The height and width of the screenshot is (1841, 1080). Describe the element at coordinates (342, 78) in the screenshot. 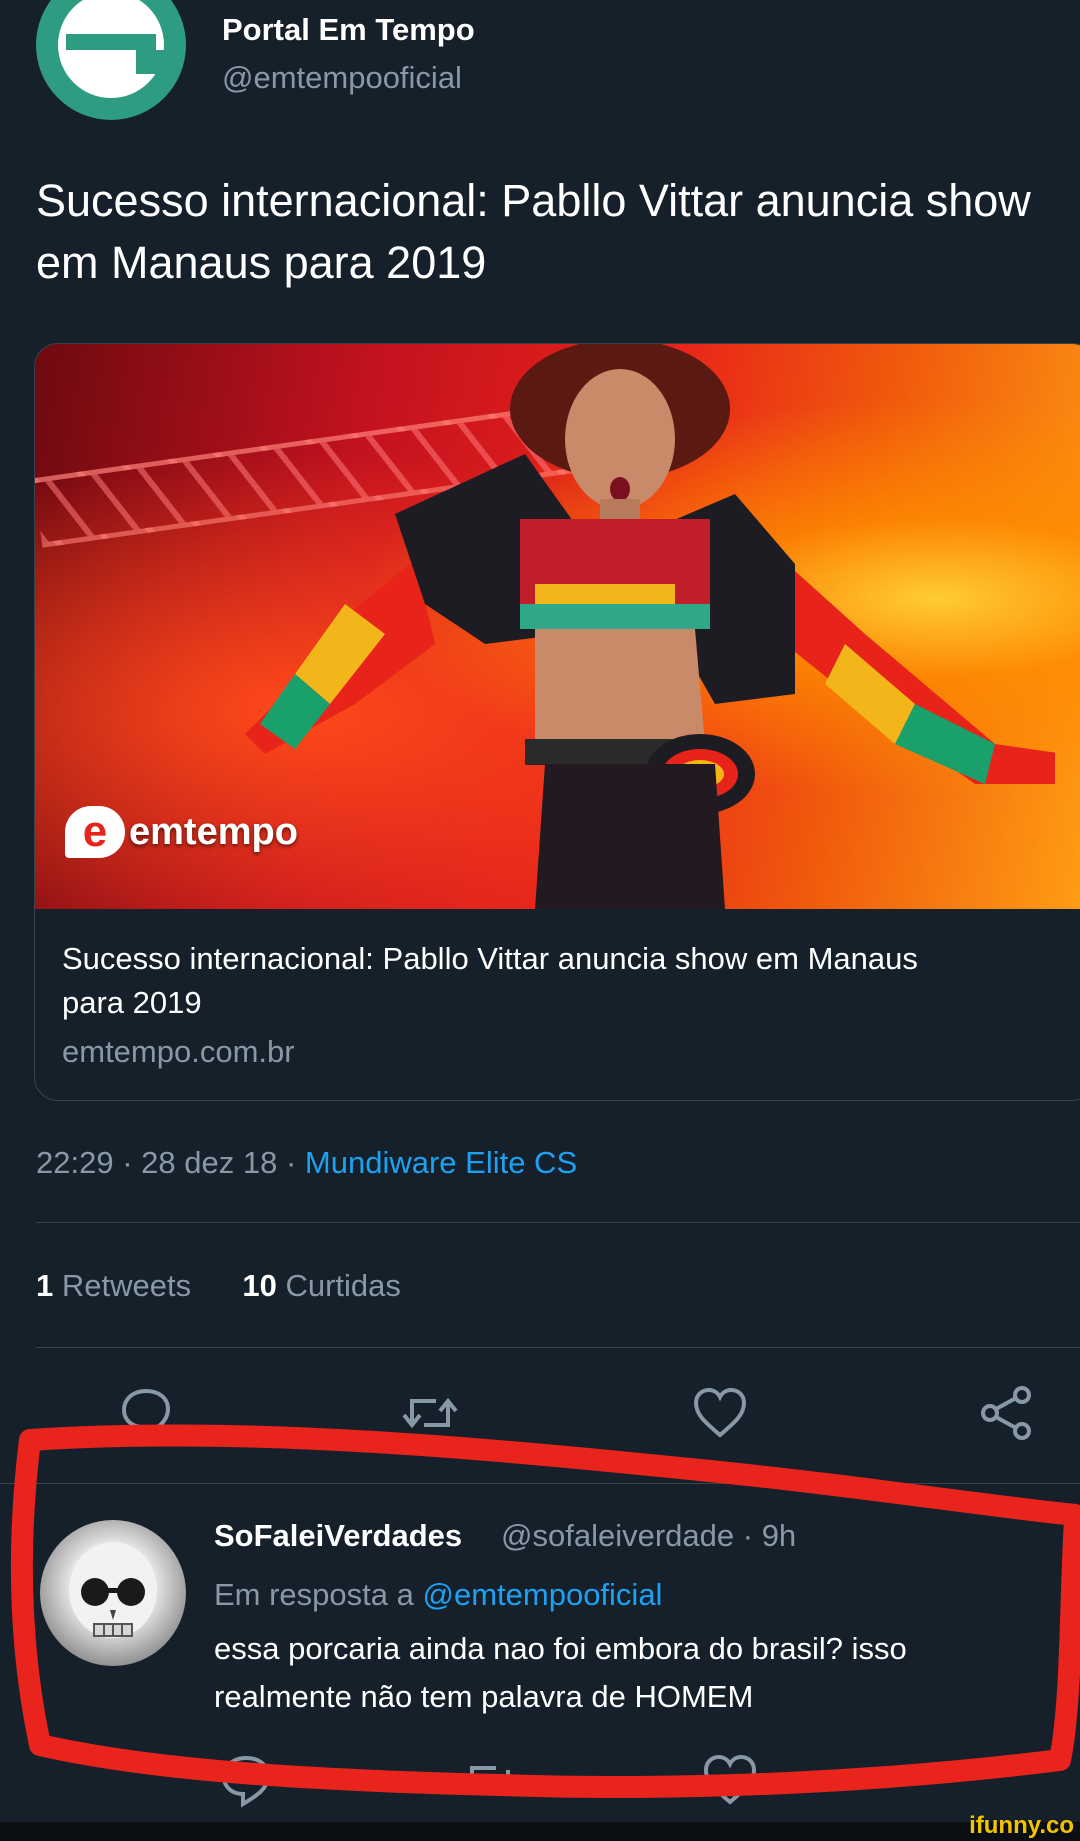

I see `author-handle: @emtempooficial` at that location.